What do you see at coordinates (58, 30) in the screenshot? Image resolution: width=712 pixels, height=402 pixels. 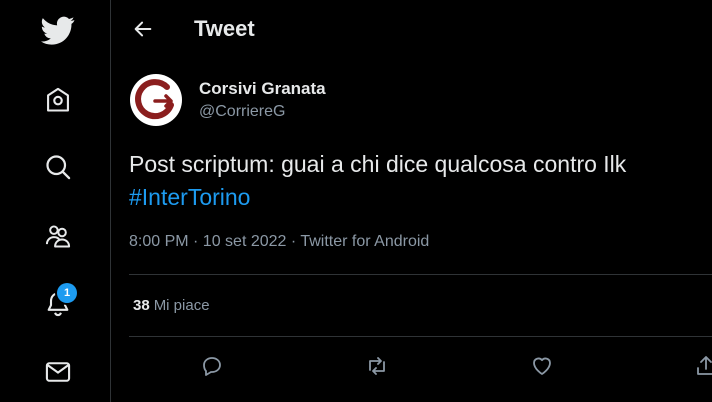 I see `twitter-logo-icon` at bounding box center [58, 30].